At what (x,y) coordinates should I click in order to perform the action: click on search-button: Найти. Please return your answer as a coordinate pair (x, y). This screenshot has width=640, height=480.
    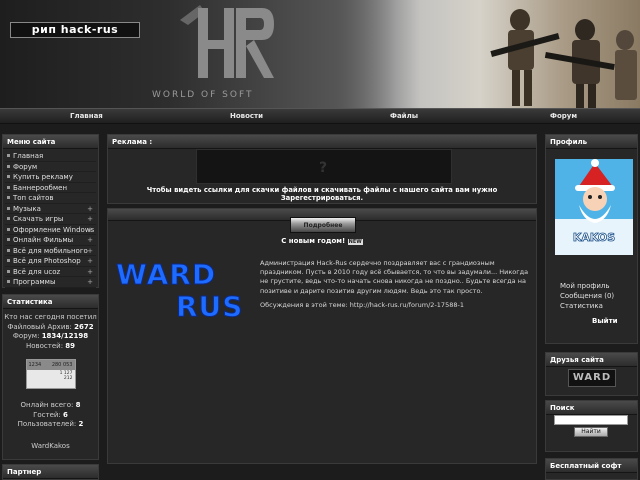
    Looking at the image, I should click on (591, 432).